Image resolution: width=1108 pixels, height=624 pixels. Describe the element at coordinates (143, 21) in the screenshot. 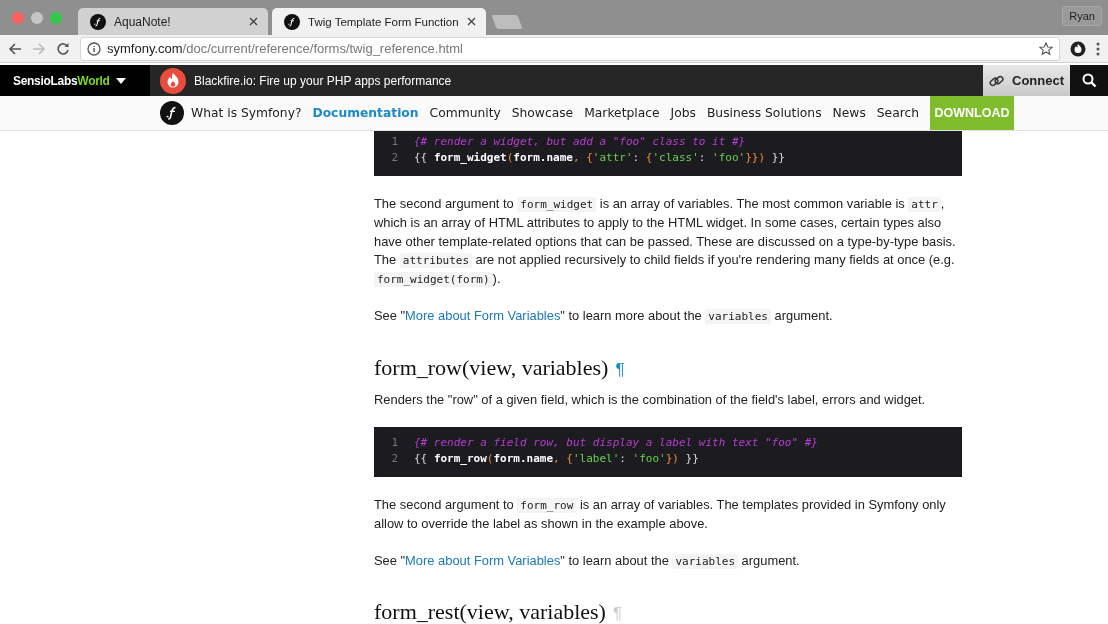

I see `tab-title: AquaNote!` at that location.